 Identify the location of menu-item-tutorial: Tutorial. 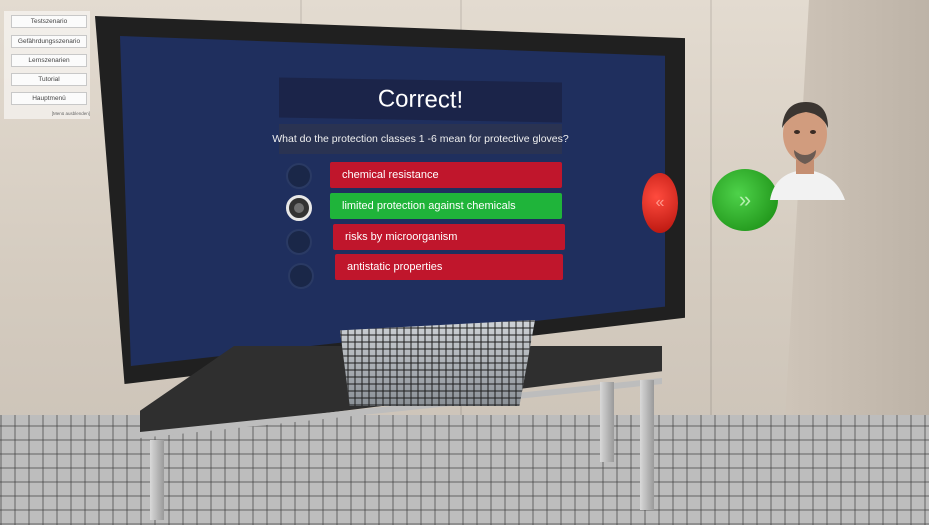
(49, 79).